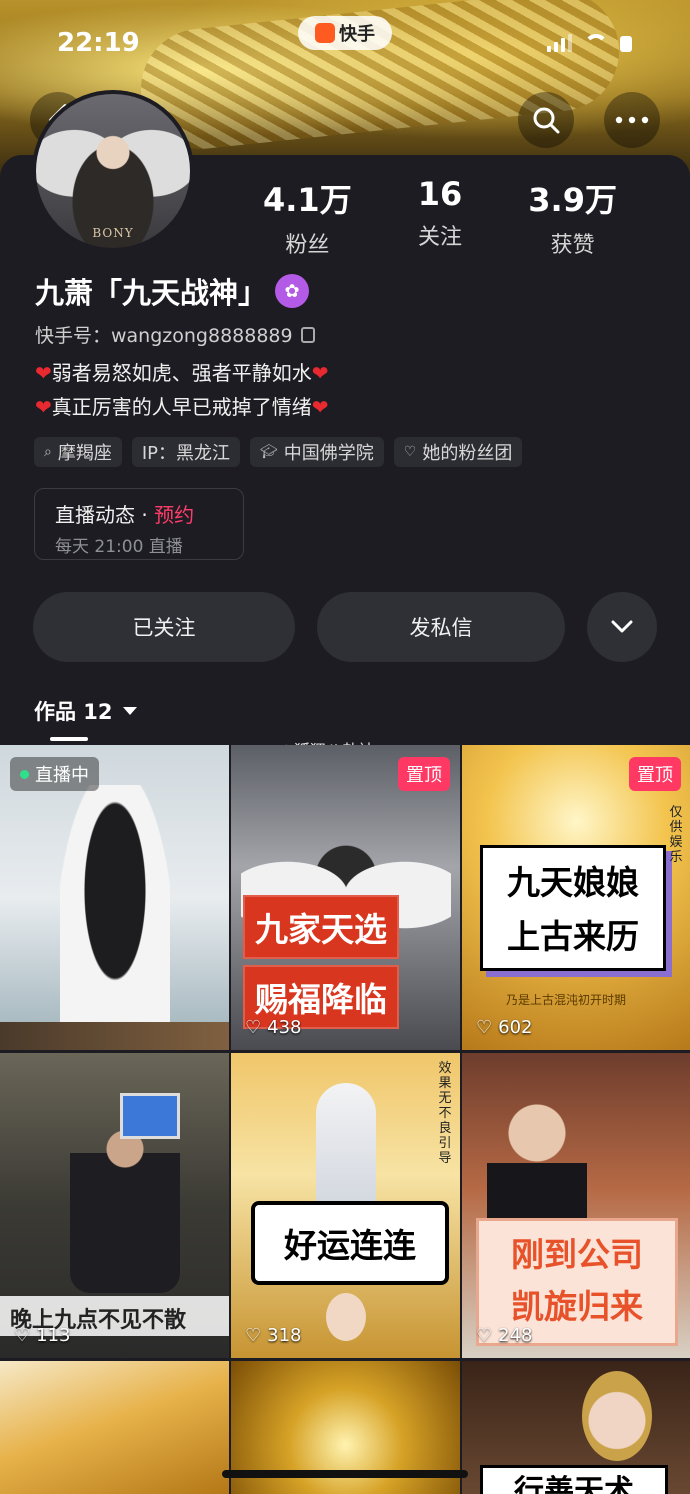 The width and height of the screenshot is (690, 1494). I want to click on live-badge: 直播中, so click(54, 774).